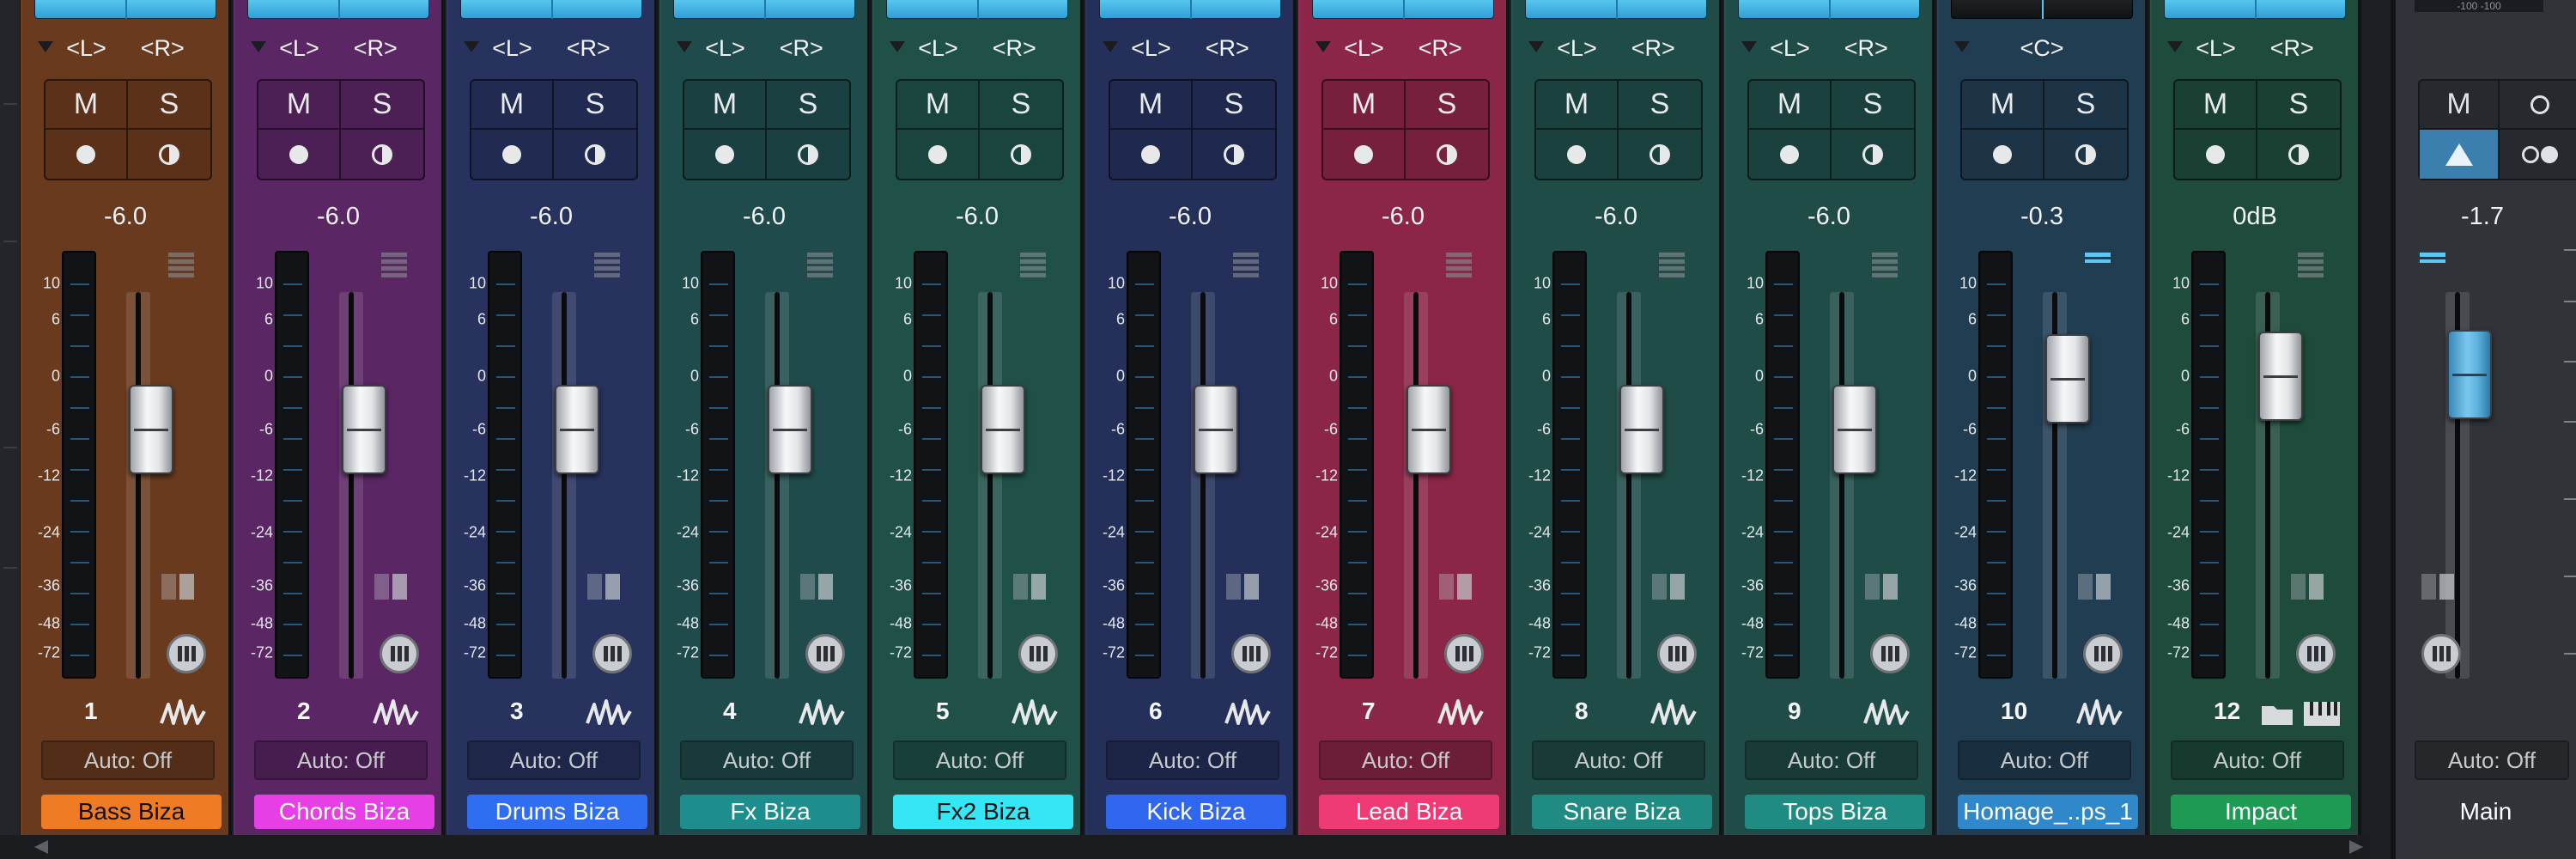  What do you see at coordinates (770, 812) in the screenshot?
I see `channel-name: Fx Biza` at bounding box center [770, 812].